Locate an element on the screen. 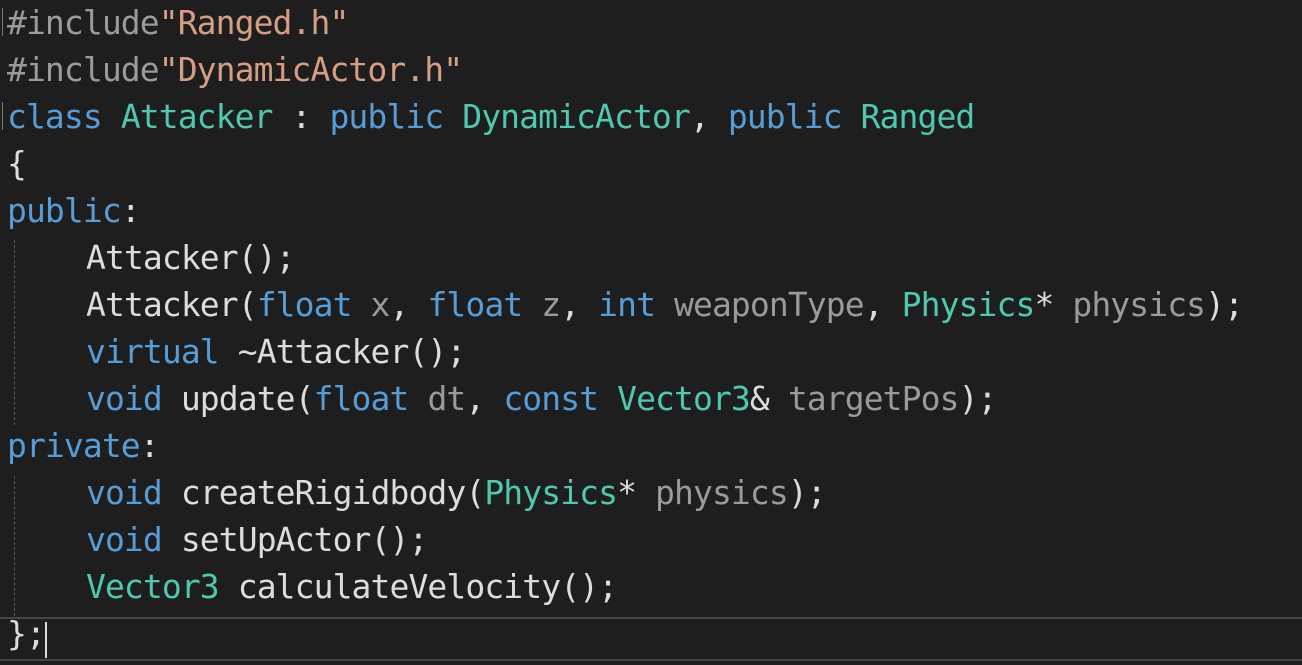  code-token: z is located at coordinates (551, 304).